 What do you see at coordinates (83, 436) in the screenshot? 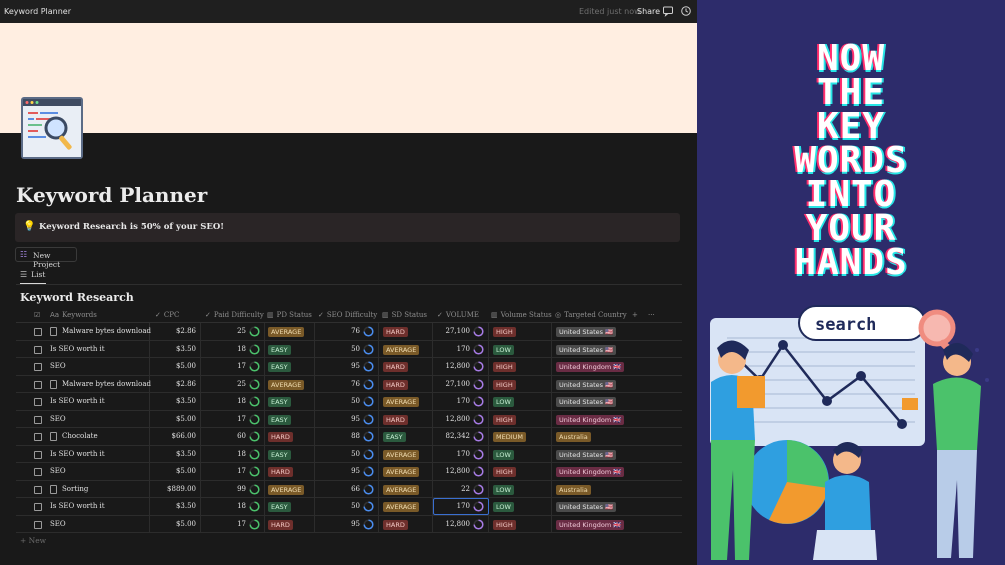
I see `cell-keyword: Chocolate` at bounding box center [83, 436].